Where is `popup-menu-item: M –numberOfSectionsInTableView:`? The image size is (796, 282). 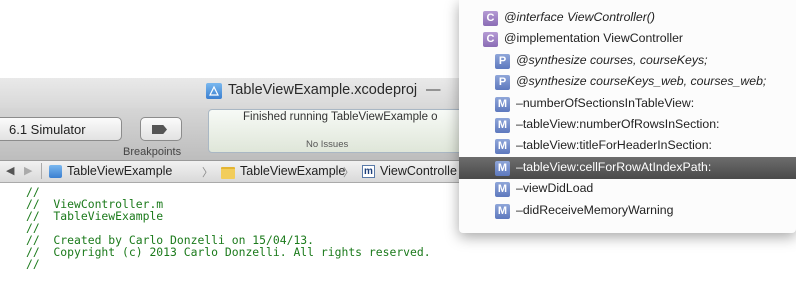
popup-menu-item: M –numberOfSectionsInTableView: is located at coordinates (627, 104).